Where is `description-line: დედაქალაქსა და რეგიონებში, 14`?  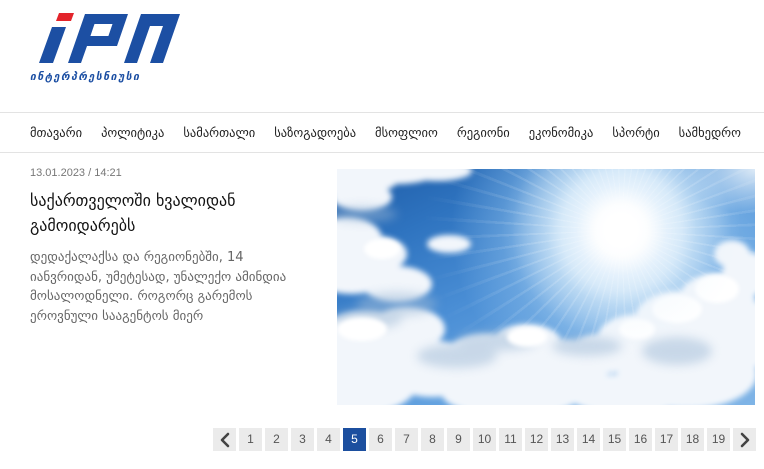 description-line: დედაქალაქსა და რეგიონებში, 14 is located at coordinates (137, 257).